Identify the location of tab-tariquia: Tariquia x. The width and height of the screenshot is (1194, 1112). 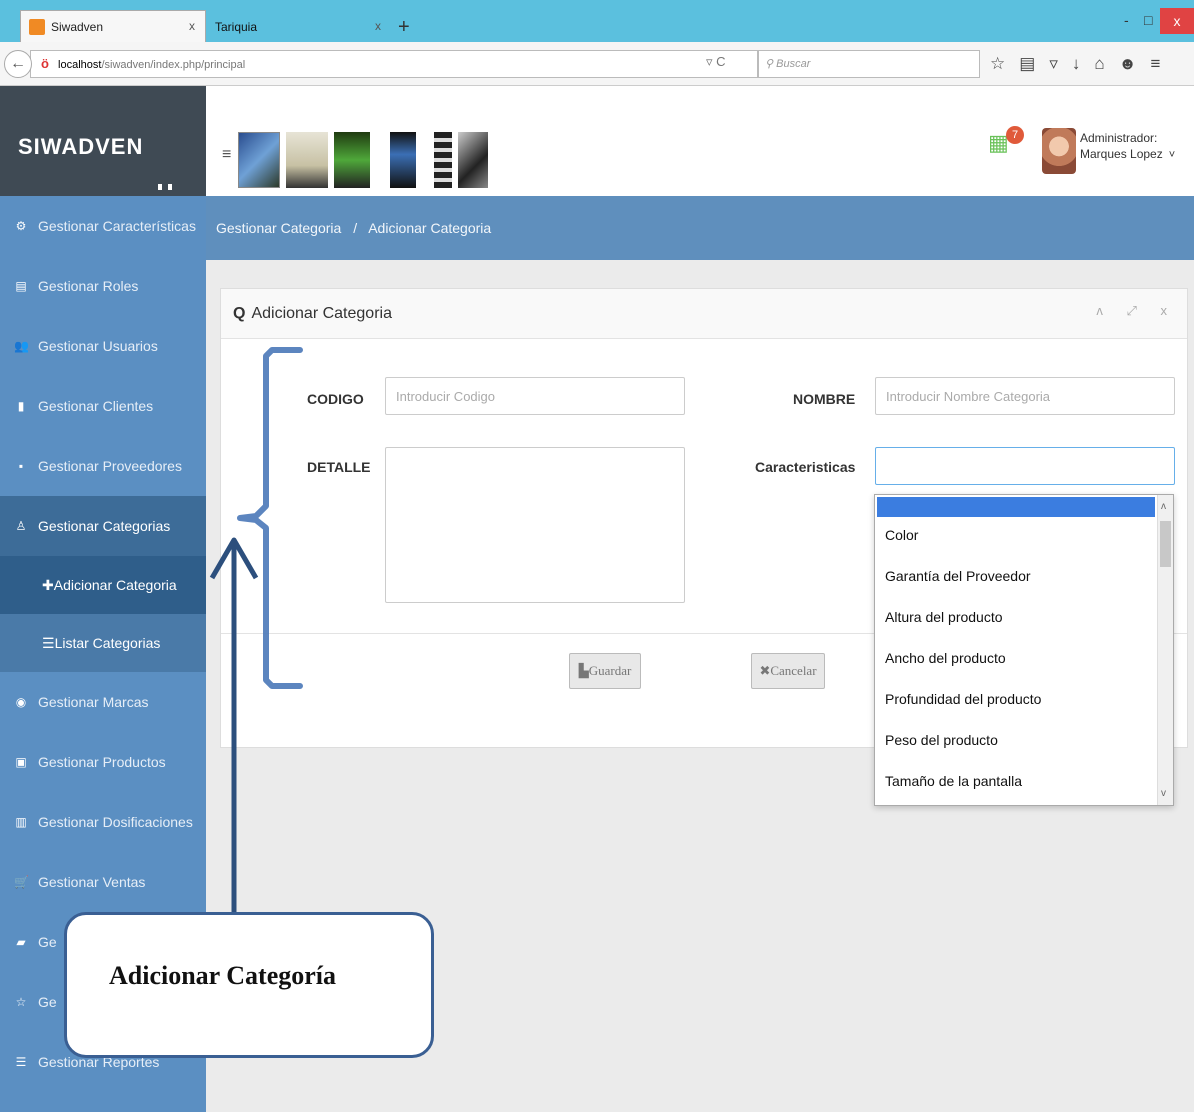
(299, 26).